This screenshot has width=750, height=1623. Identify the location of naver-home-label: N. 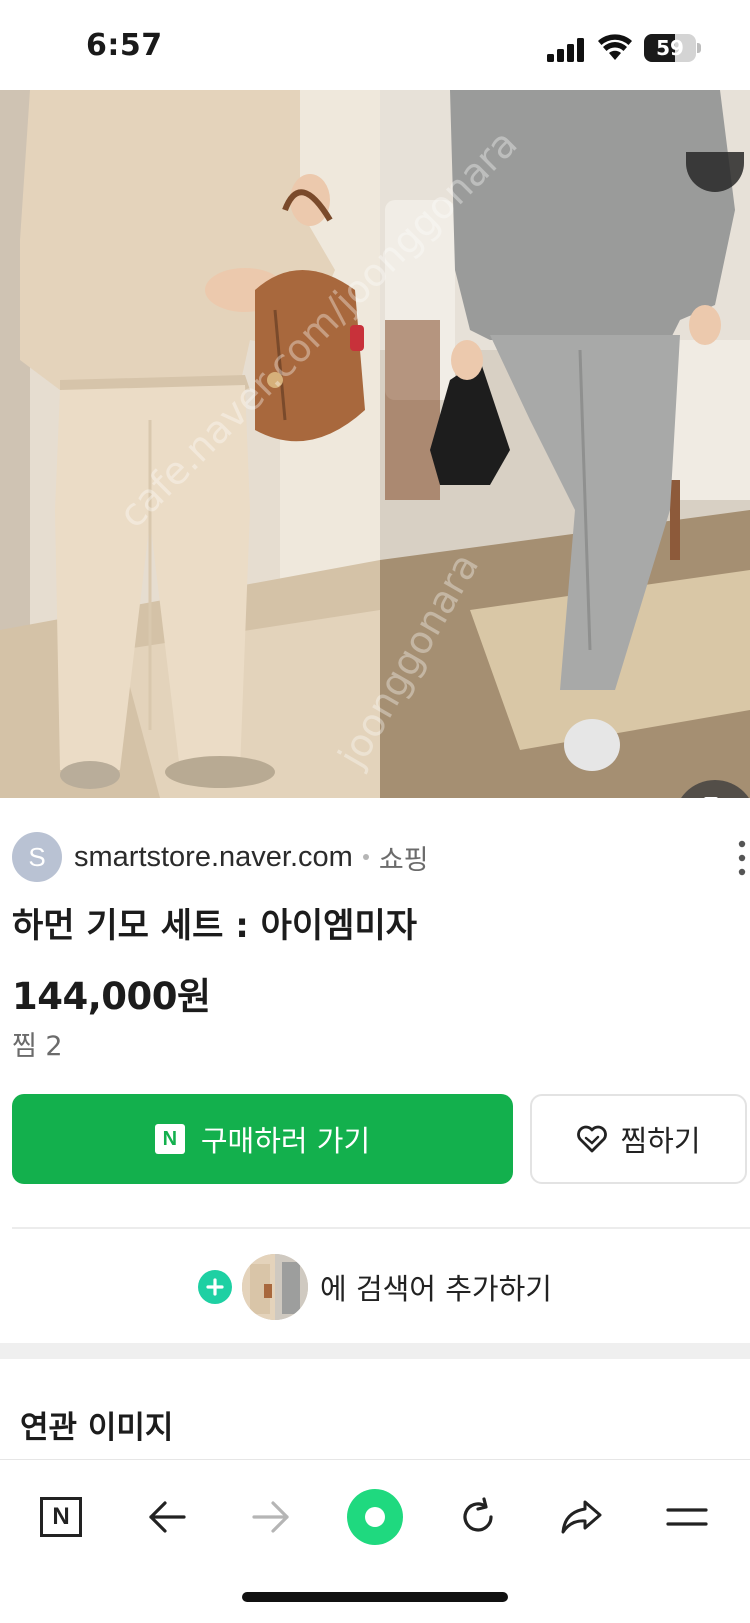
(61, 1516).